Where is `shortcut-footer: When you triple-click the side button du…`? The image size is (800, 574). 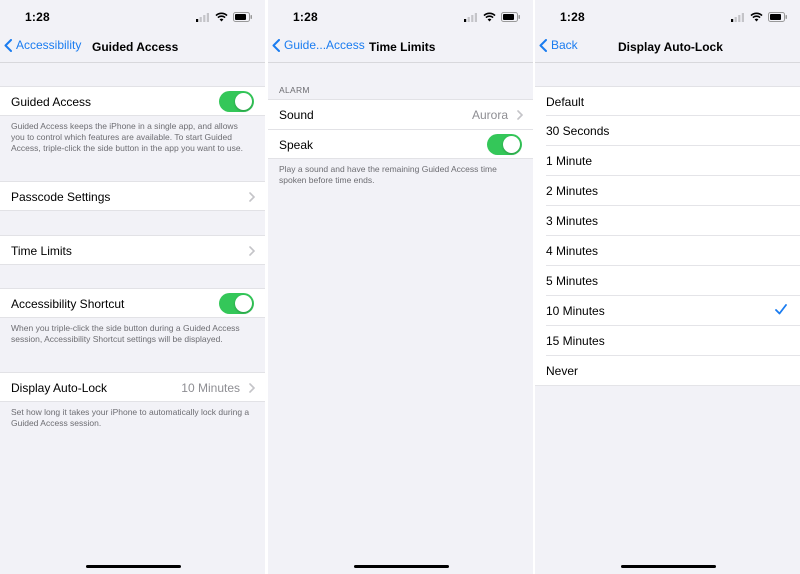 shortcut-footer: When you triple-click the side button du… is located at coordinates (125, 333).